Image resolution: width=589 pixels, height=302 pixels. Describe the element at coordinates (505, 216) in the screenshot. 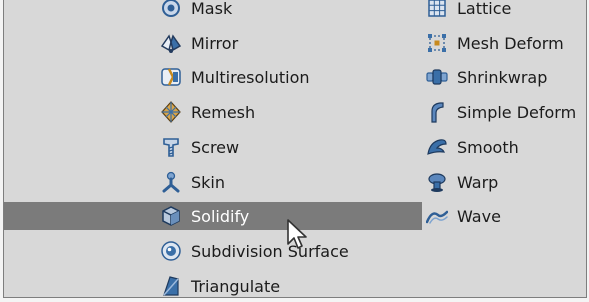

I see `menu-item-wave: Wave` at that location.